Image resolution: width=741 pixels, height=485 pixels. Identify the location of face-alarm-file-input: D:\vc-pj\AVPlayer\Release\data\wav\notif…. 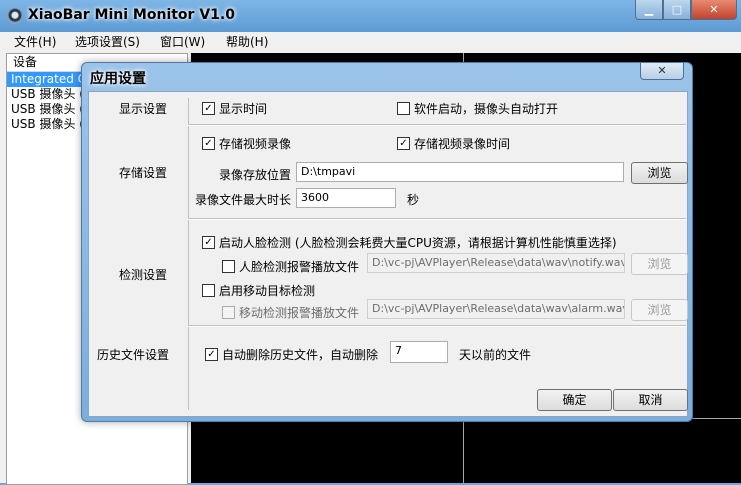
(496, 263).